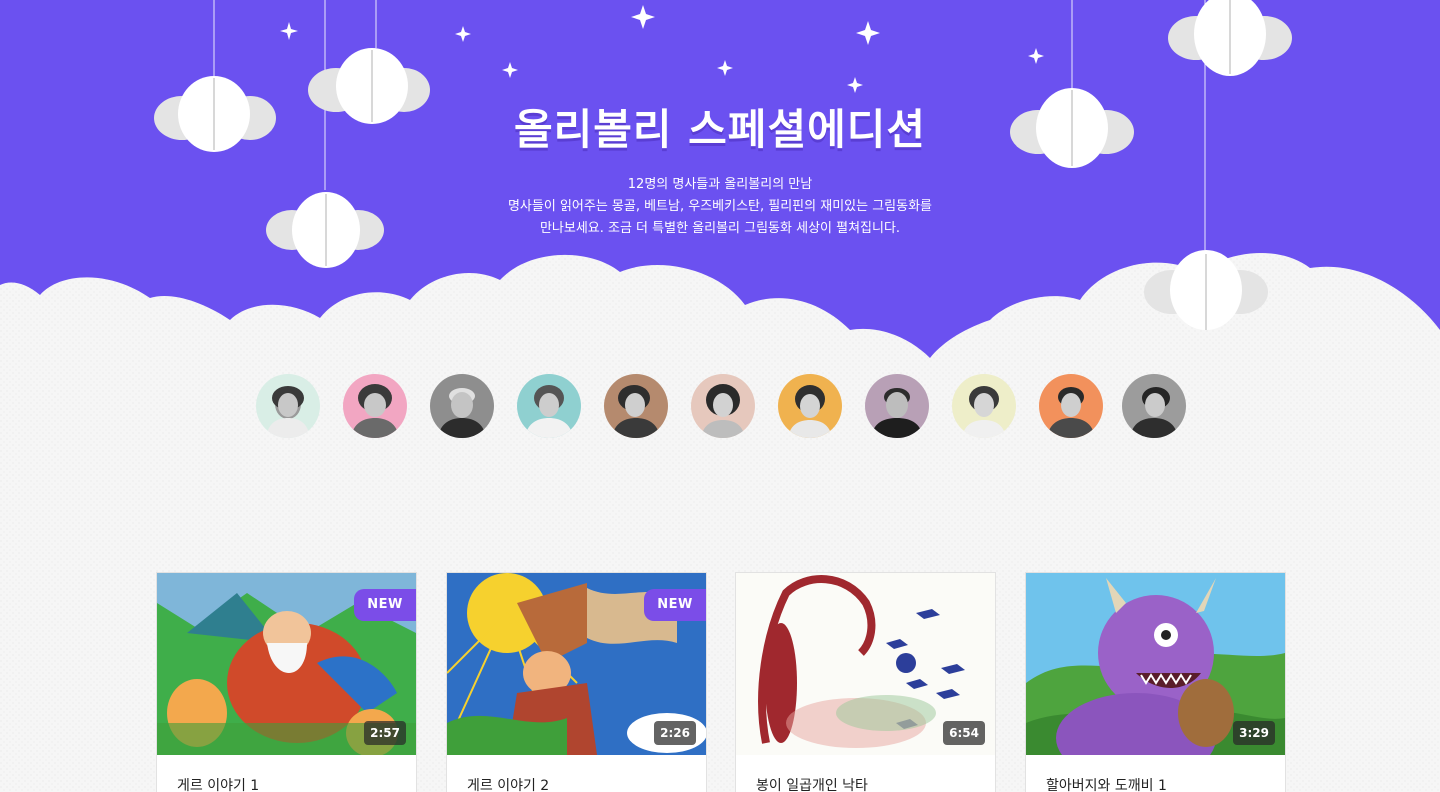  I want to click on video-duration: 6:54, so click(964, 733).